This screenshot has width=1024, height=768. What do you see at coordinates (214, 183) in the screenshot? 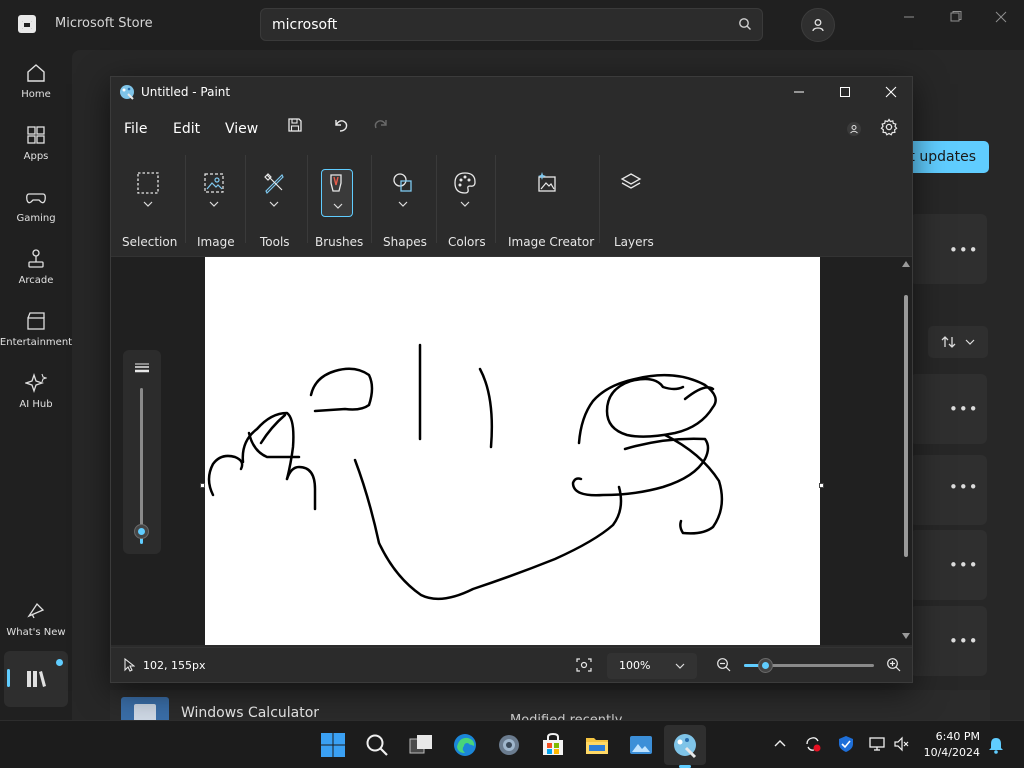
I see `image-icon` at bounding box center [214, 183].